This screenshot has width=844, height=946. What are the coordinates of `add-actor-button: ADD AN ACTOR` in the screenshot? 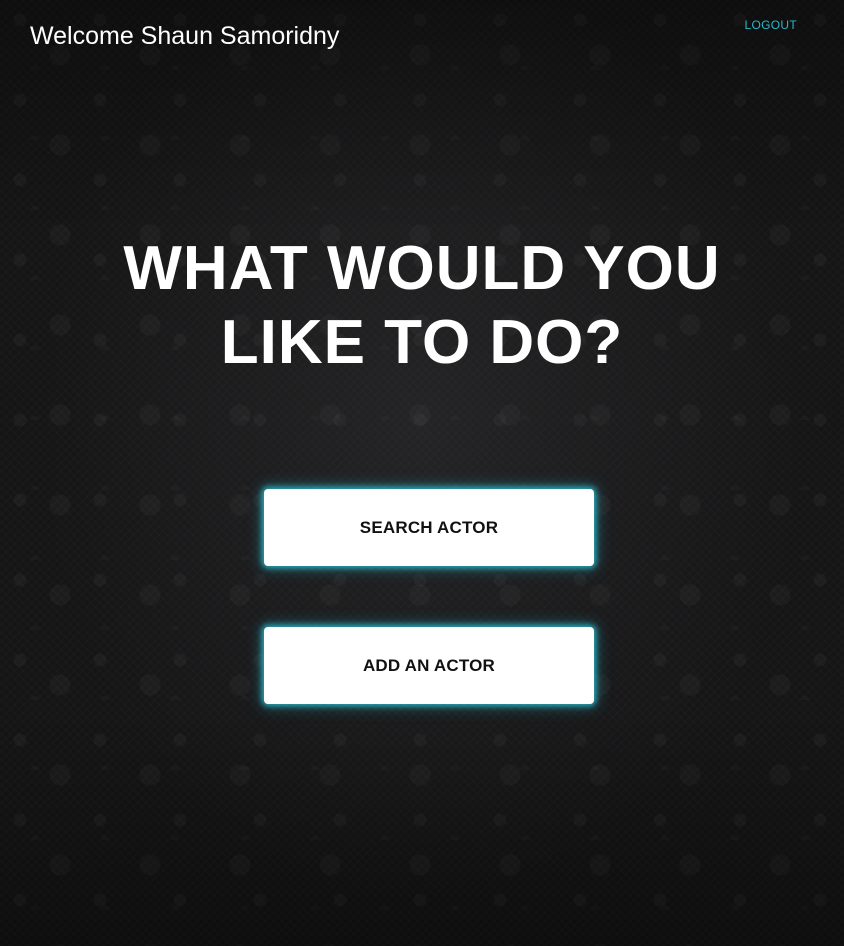 It's located at (429, 665).